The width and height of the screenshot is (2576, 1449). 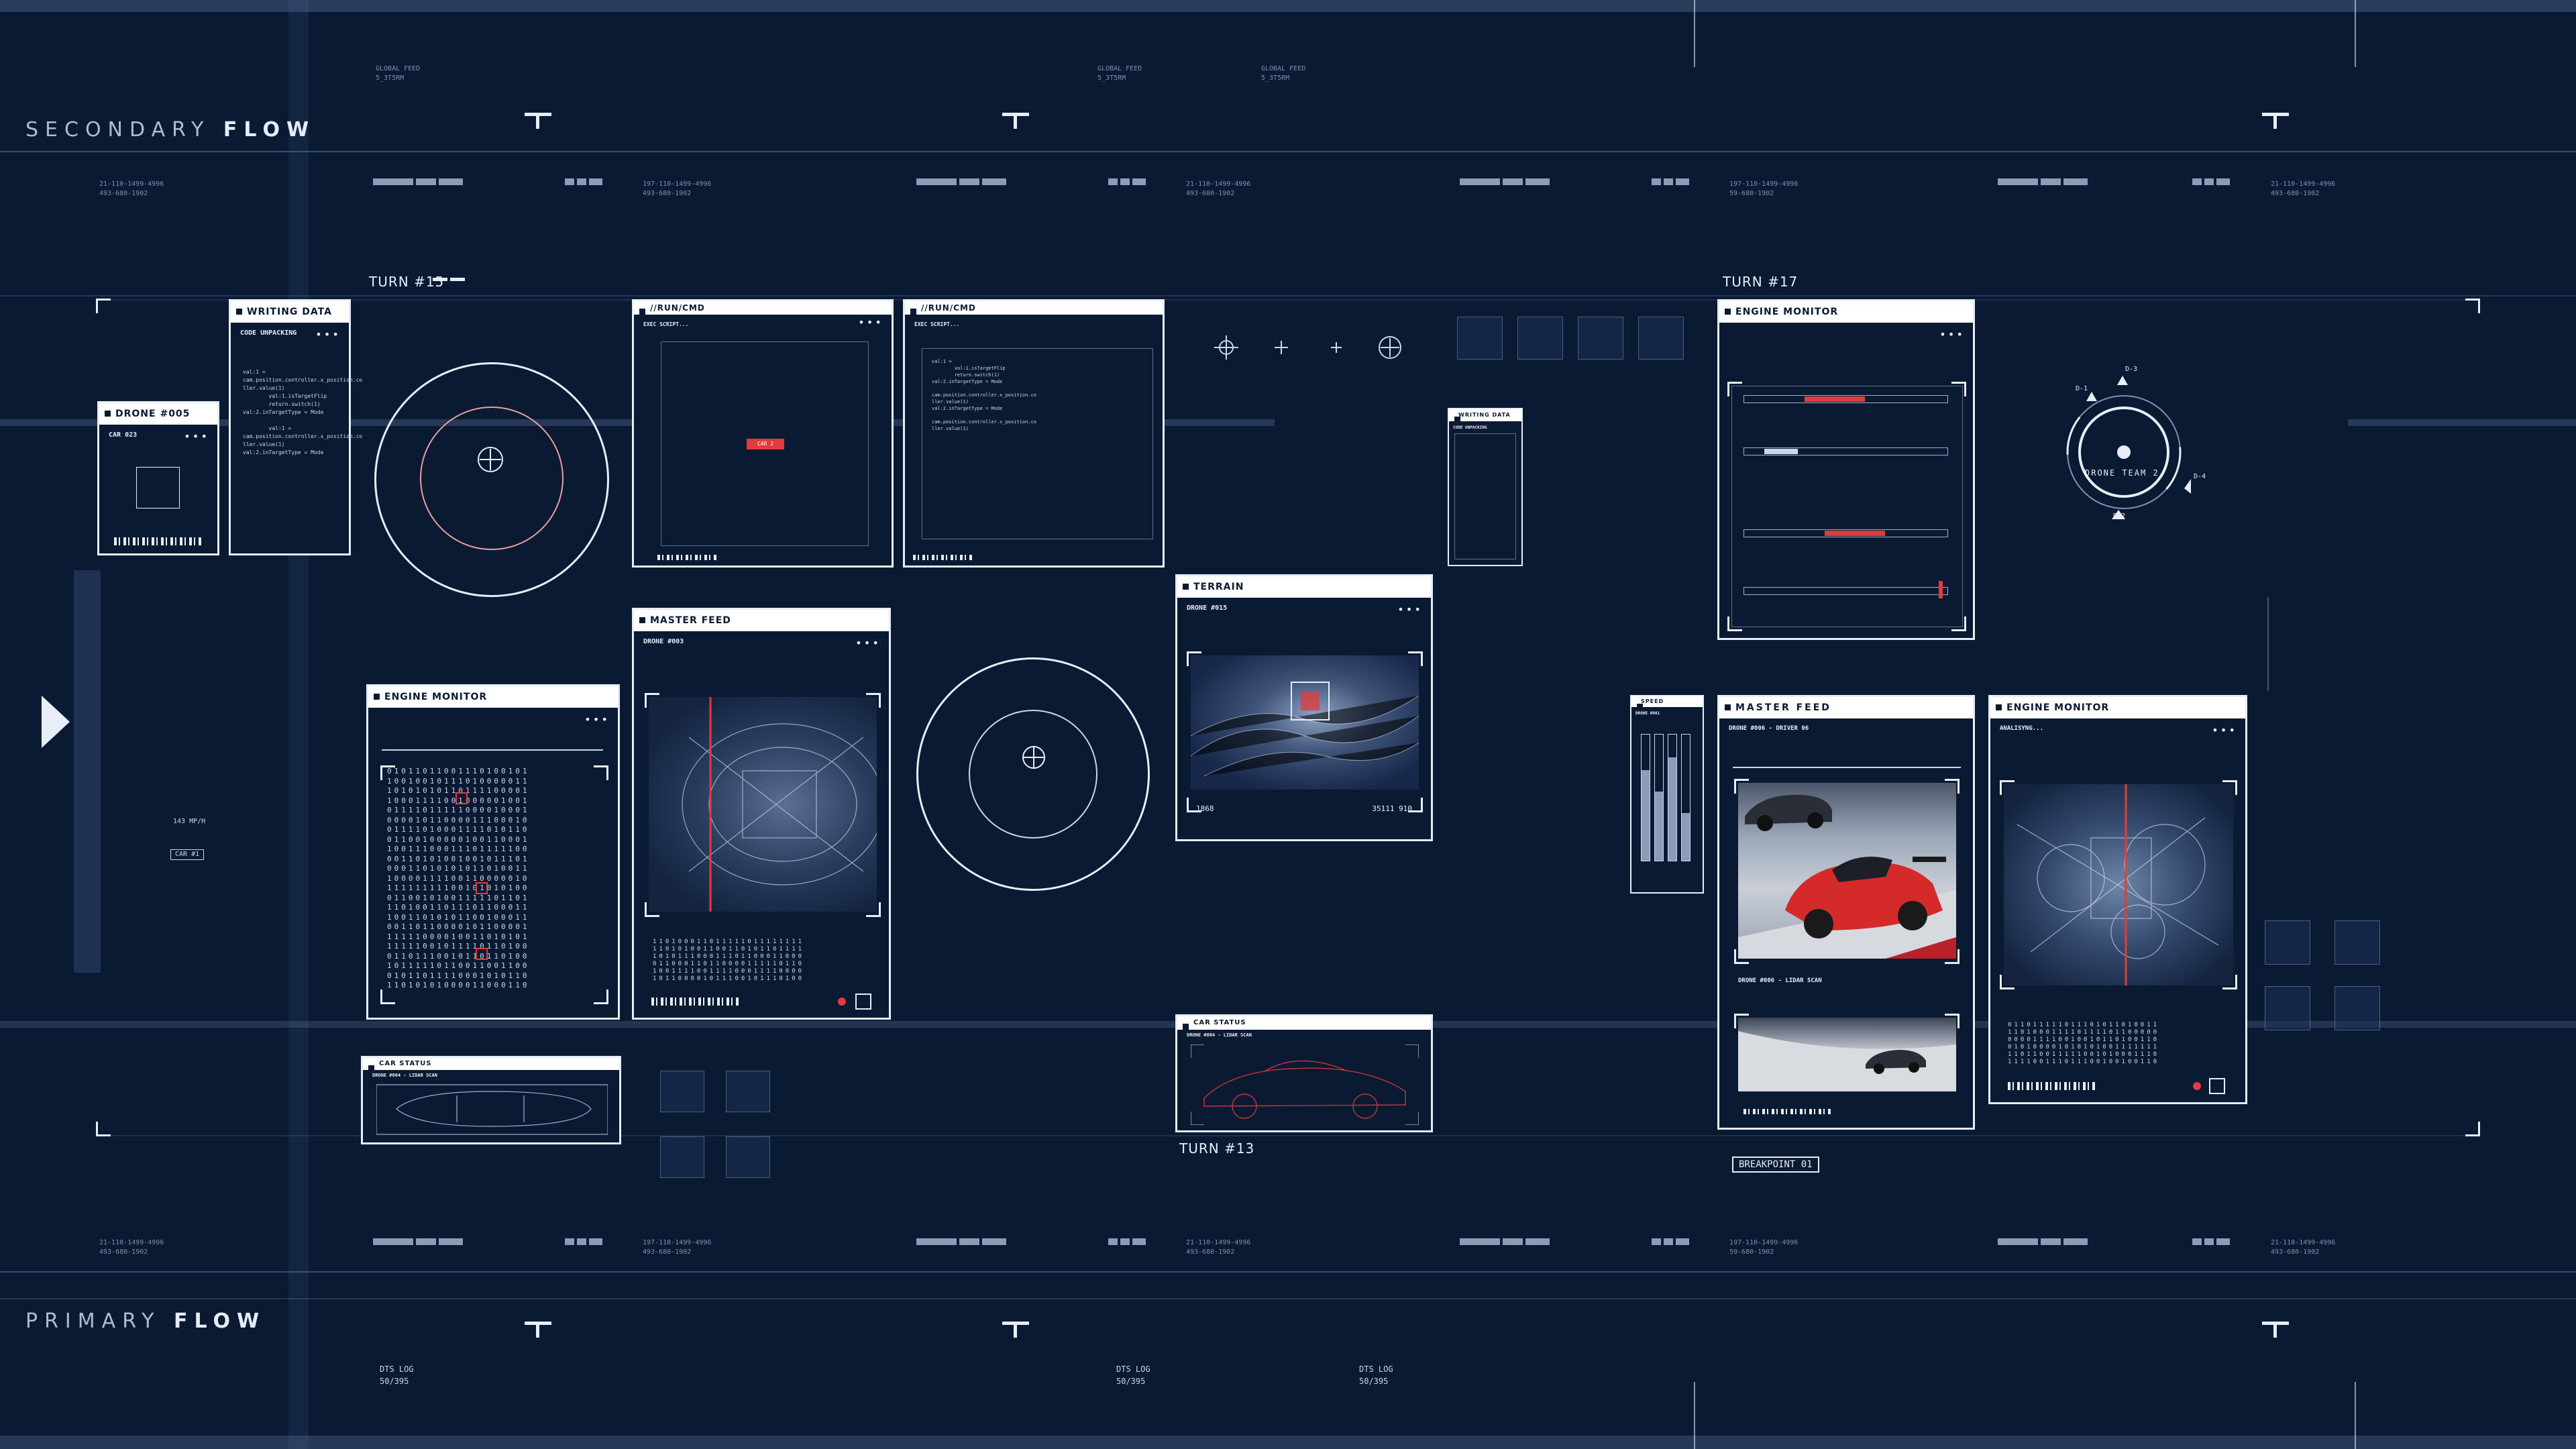 What do you see at coordinates (1283, 73) in the screenshot?
I see `global-feed-label: GLOBAL FEED 5_3T5RM` at bounding box center [1283, 73].